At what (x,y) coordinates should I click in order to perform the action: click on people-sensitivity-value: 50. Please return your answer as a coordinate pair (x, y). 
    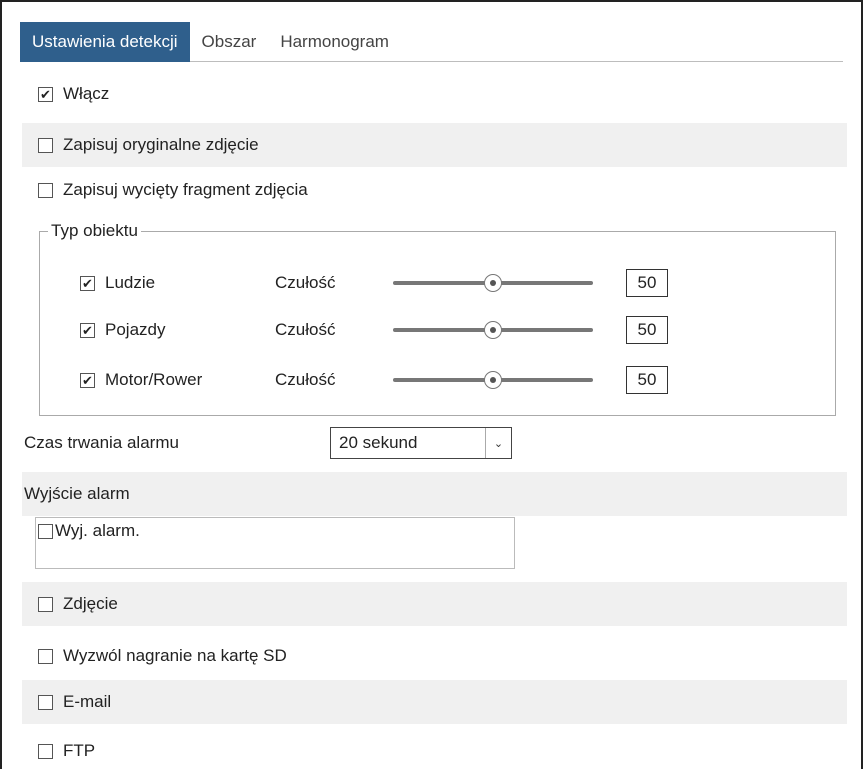
    Looking at the image, I should click on (647, 283).